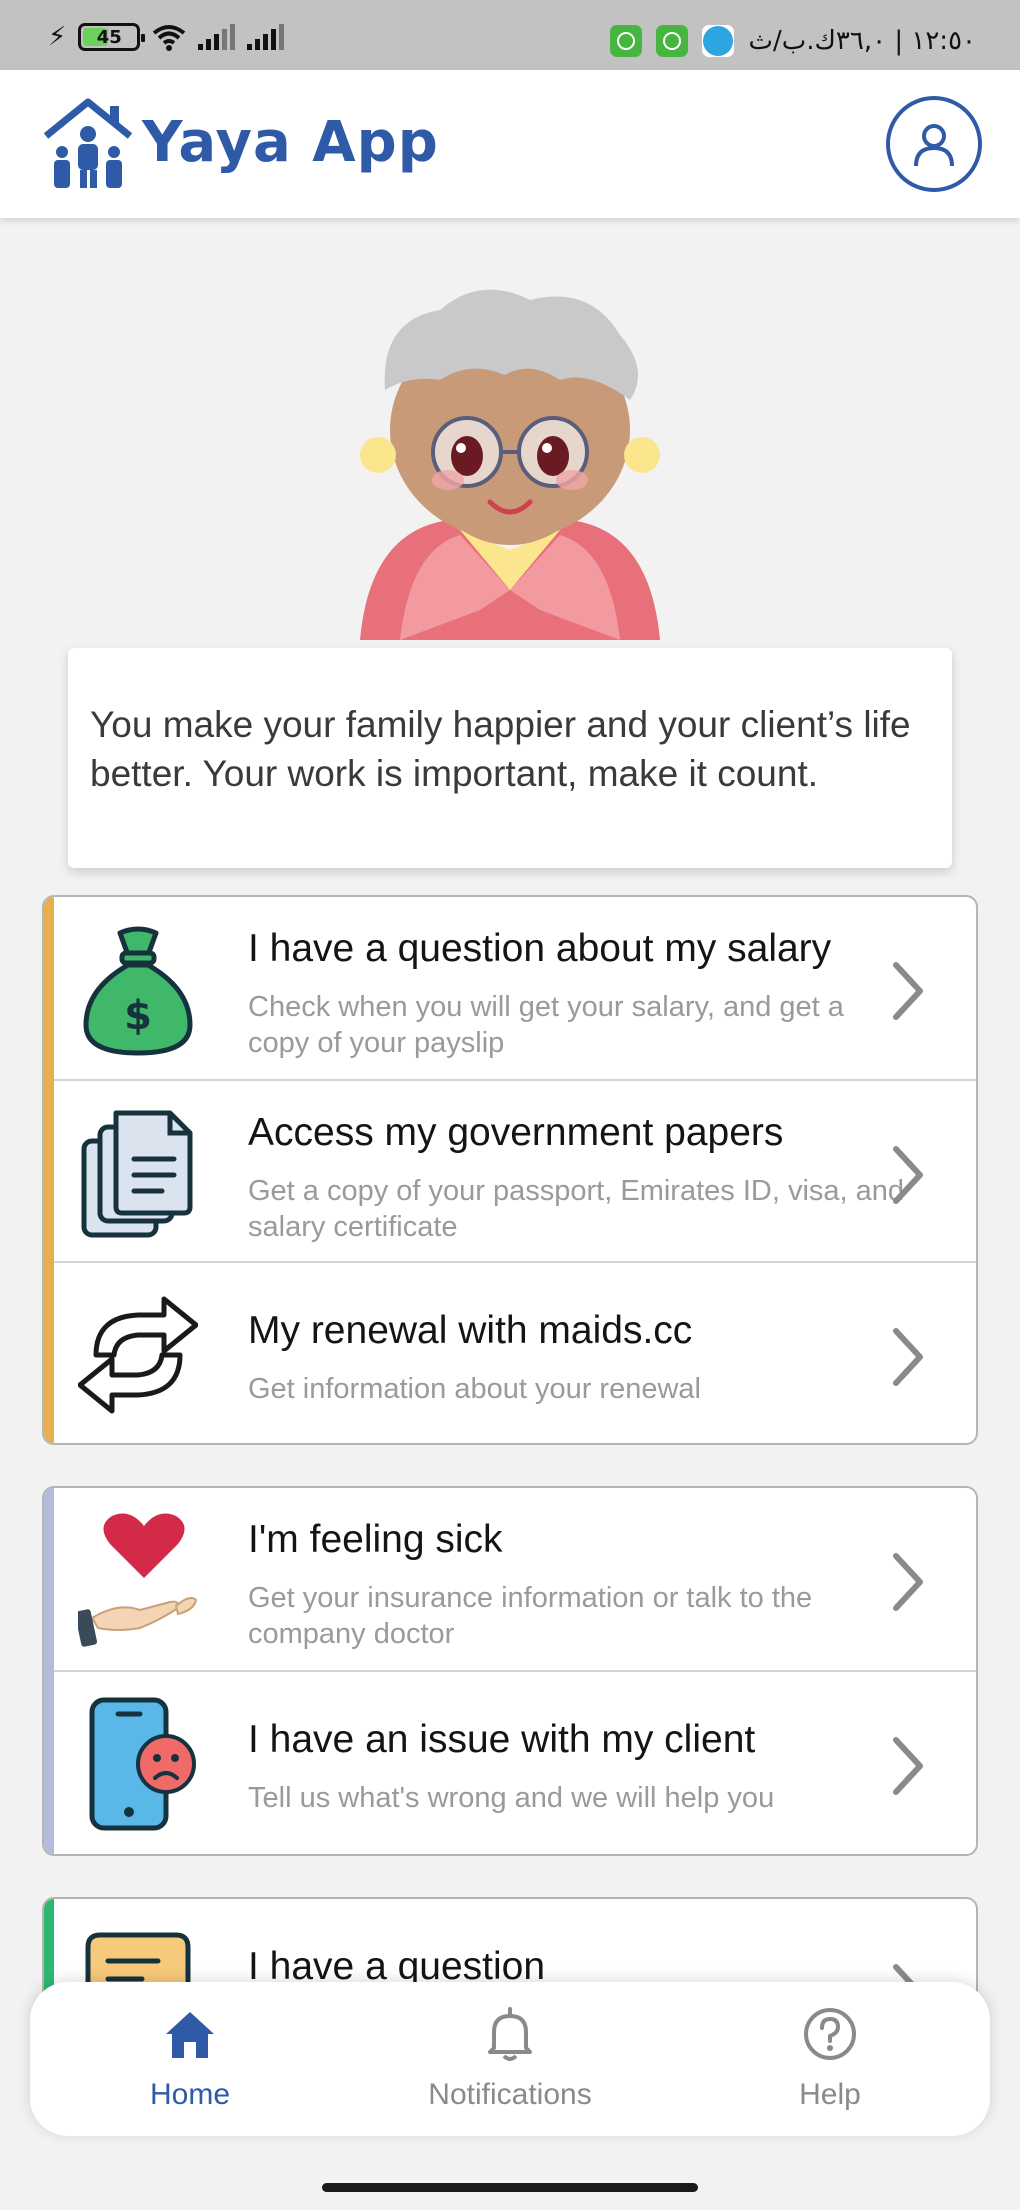 The width and height of the screenshot is (1020, 2210). What do you see at coordinates (718, 41) in the screenshot?
I see `telegram-icon` at bounding box center [718, 41].